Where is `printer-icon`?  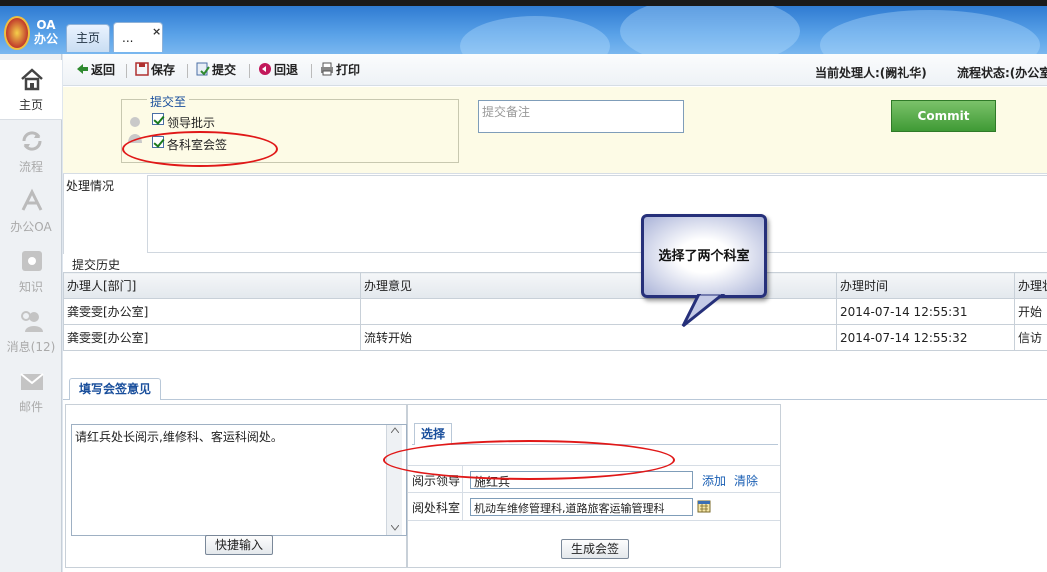 printer-icon is located at coordinates (327, 69).